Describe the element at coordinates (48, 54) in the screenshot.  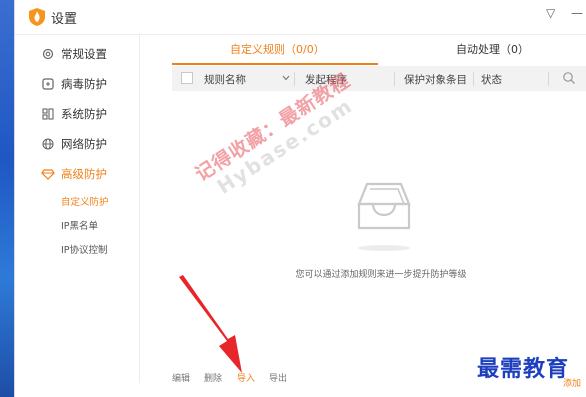
I see `gear-icon` at that location.